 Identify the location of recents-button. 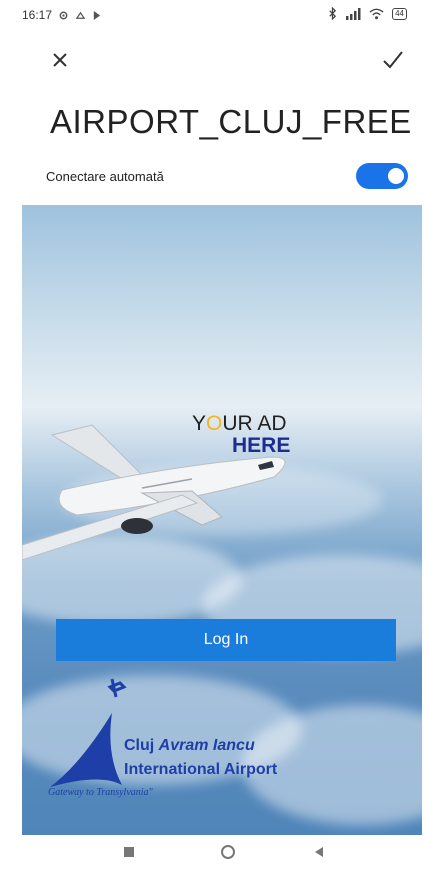
(129, 852).